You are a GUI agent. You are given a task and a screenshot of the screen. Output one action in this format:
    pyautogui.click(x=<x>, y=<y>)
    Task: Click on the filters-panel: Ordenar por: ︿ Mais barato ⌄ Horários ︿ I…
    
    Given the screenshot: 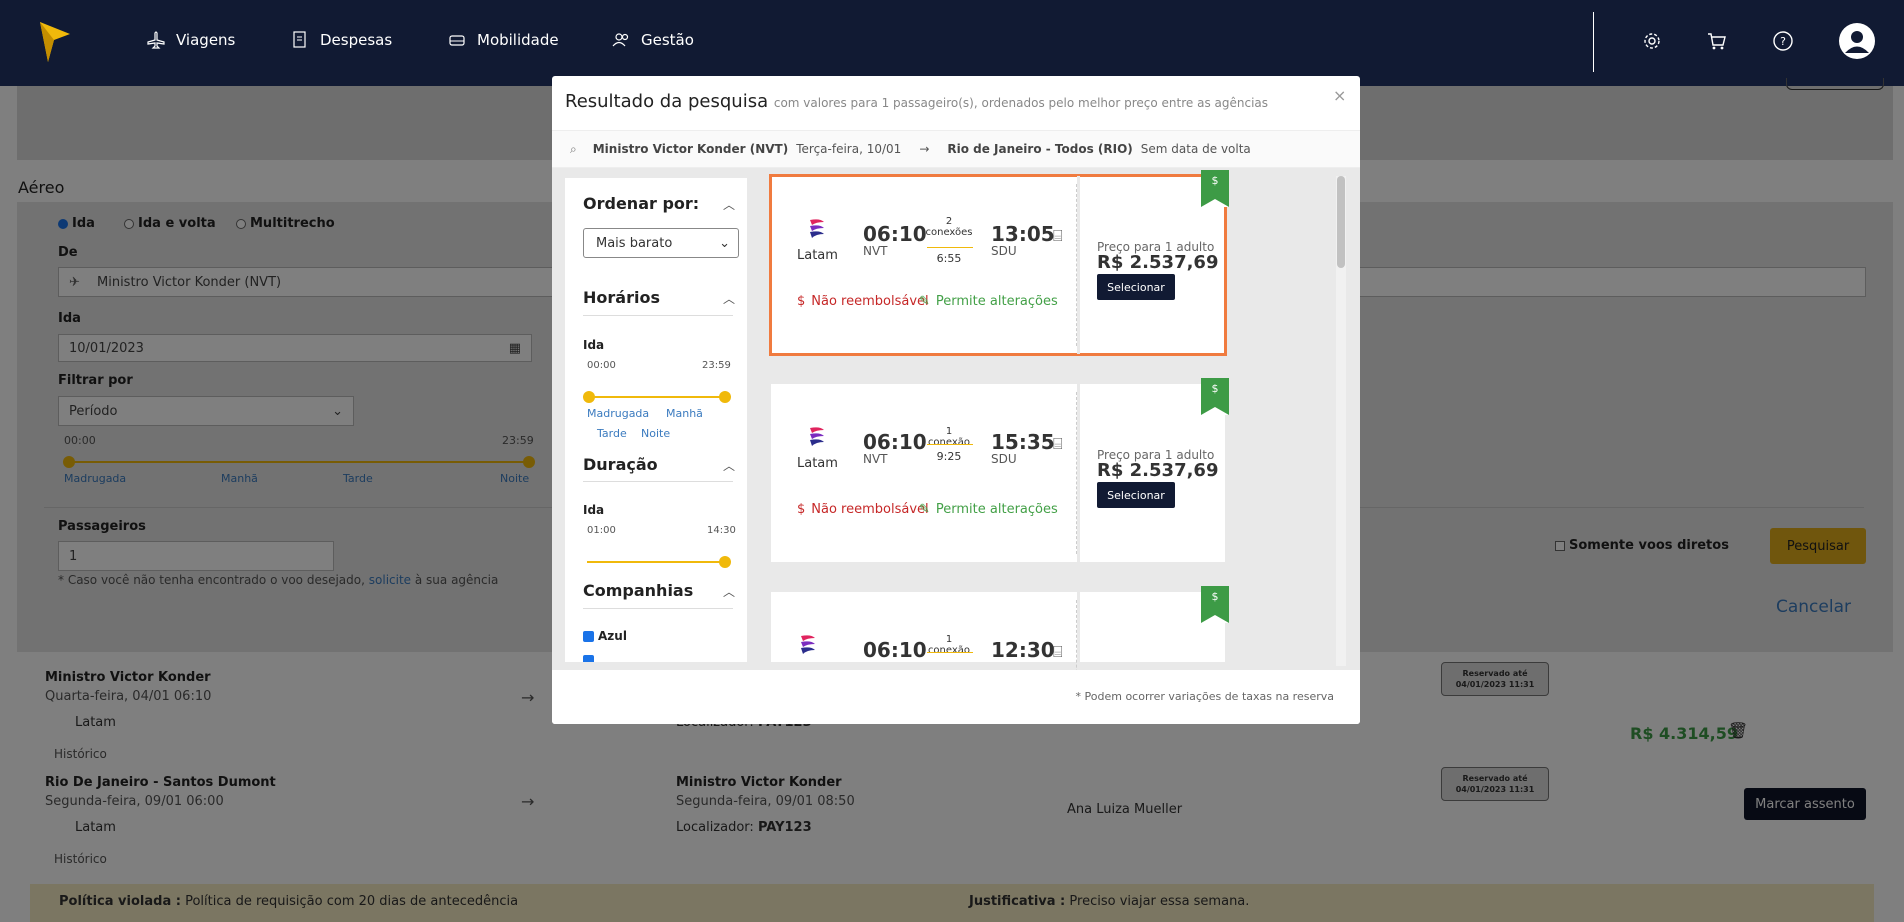 What is the action you would take?
    pyautogui.click(x=656, y=420)
    